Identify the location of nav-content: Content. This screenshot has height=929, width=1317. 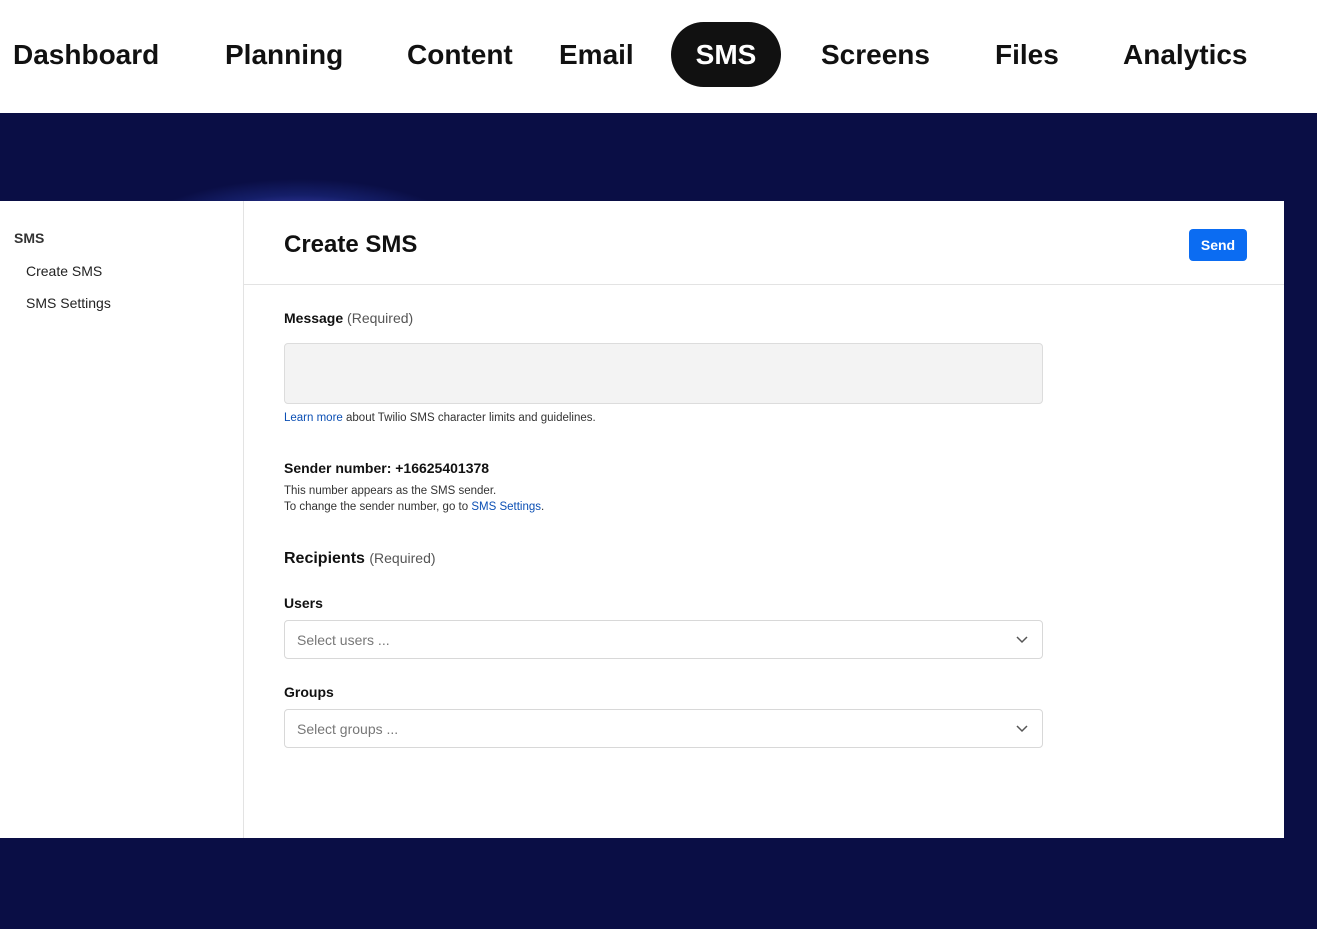
(460, 54).